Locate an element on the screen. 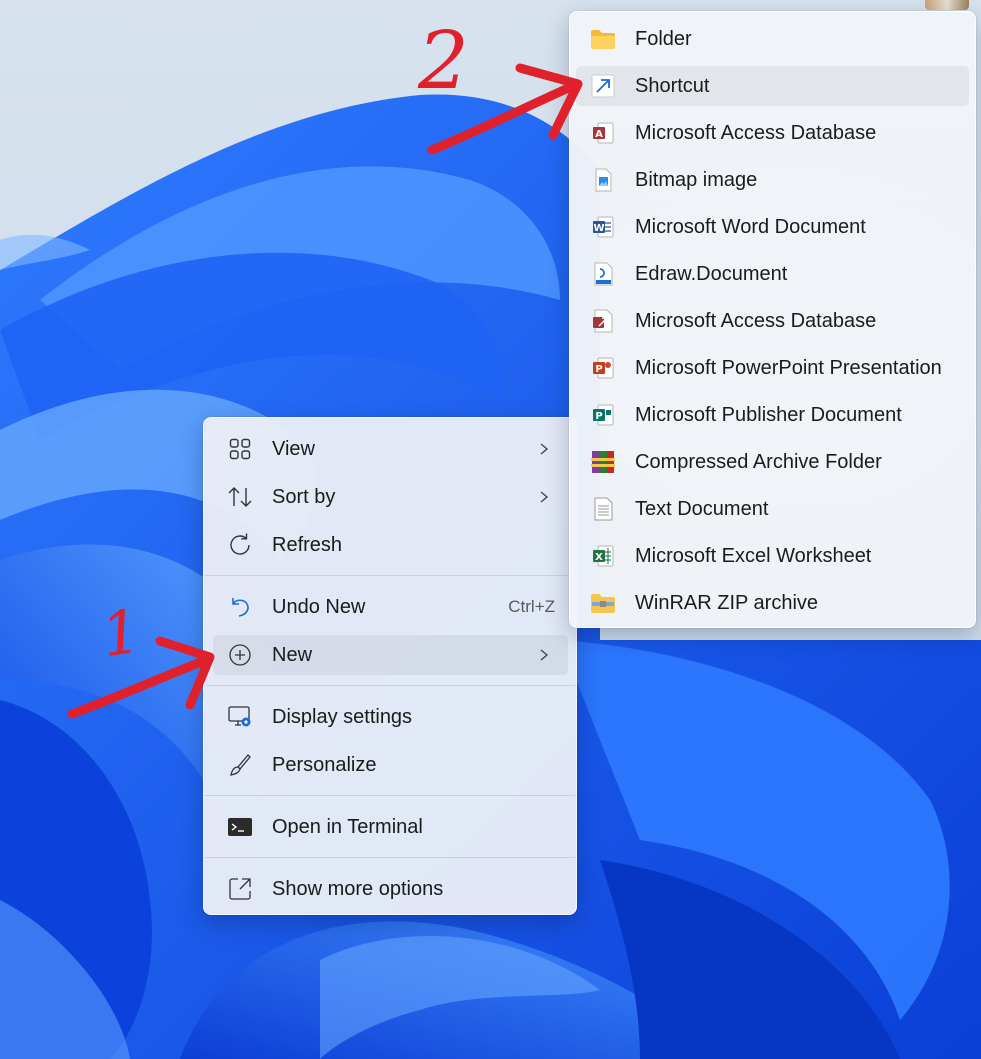 The height and width of the screenshot is (1059, 981). submenu-item-label: Microsoft Excel Worksheet is located at coordinates (753, 555).